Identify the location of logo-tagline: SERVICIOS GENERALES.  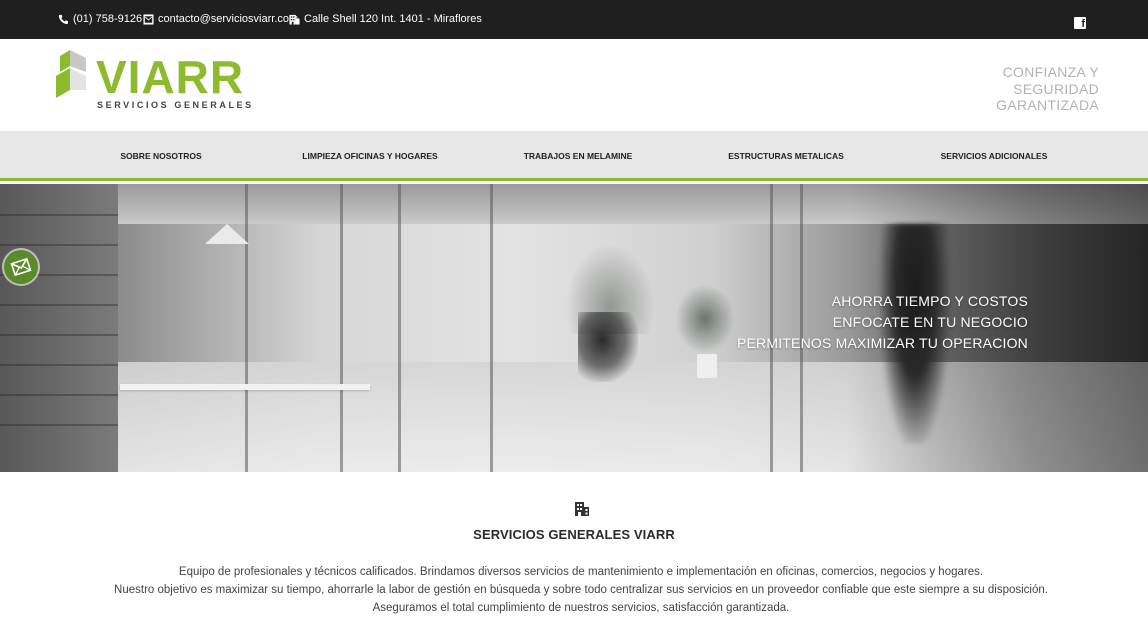
(175, 105).